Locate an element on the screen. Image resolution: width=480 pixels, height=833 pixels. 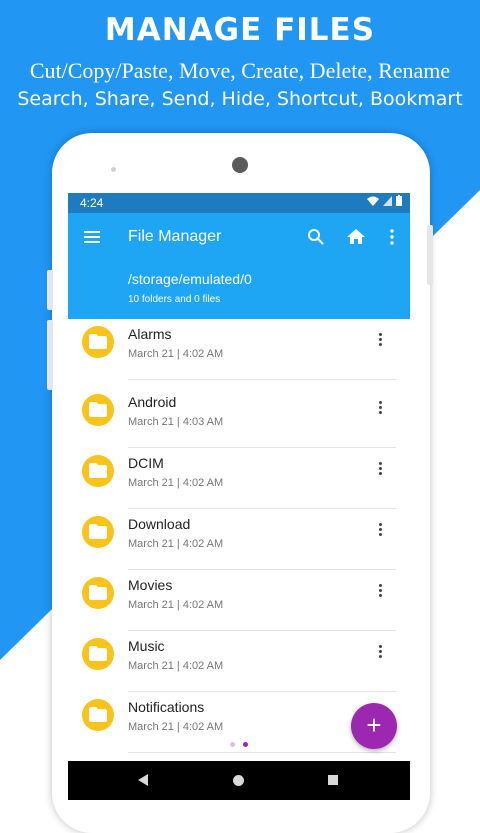
page-dot is located at coordinates (232, 744).